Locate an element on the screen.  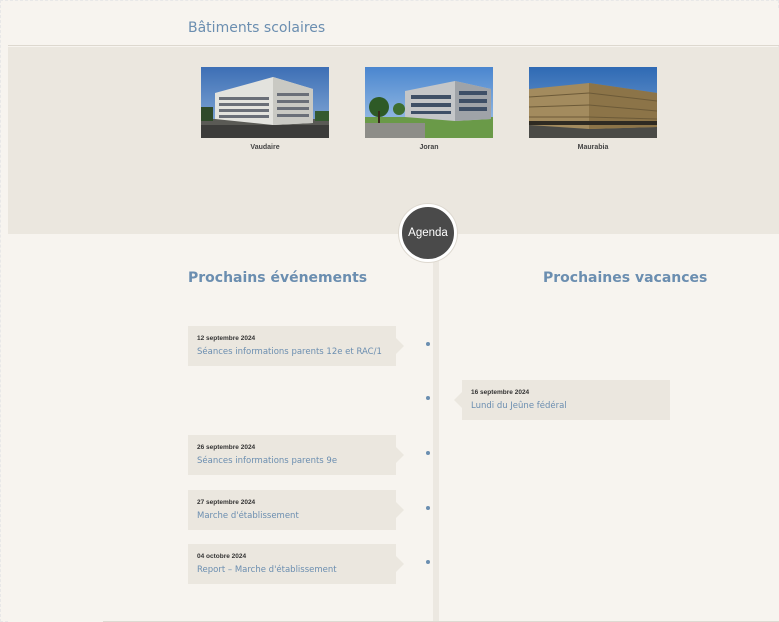
event-date: 26 septembre 2024 is located at coordinates (226, 447).